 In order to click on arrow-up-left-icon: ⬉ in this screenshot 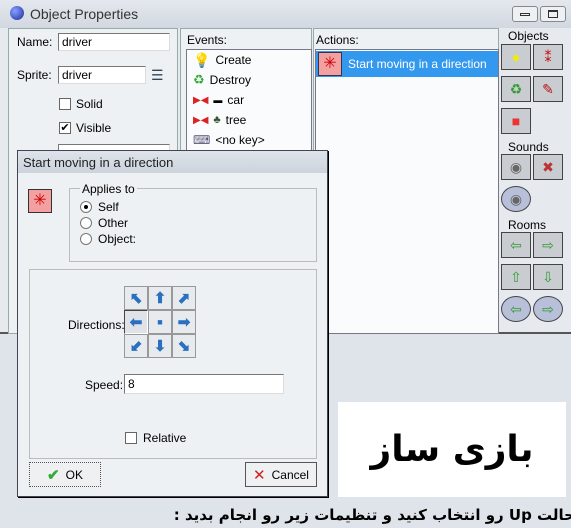, I will do `click(136, 298)`.